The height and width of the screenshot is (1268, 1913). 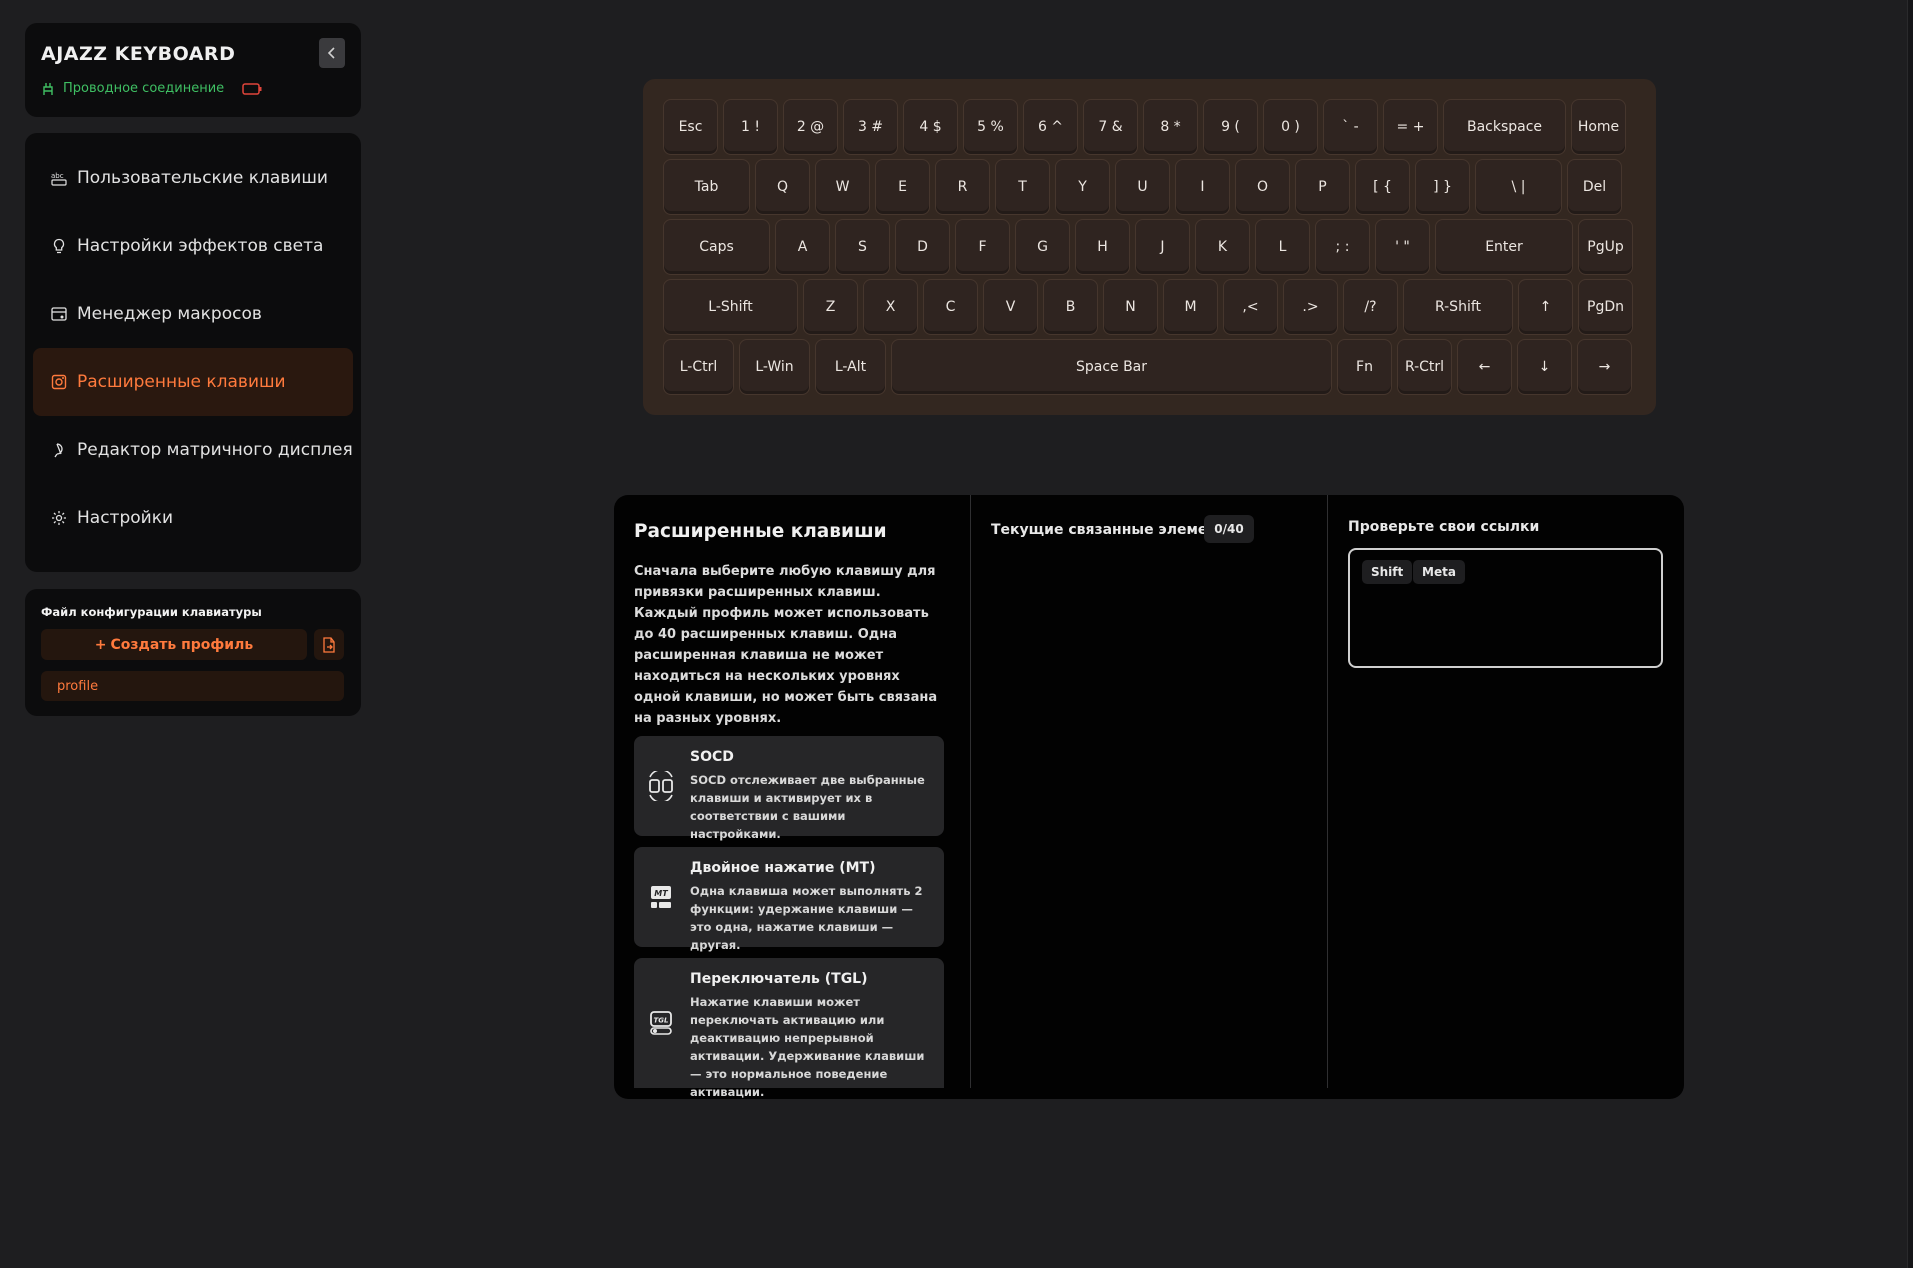 What do you see at coordinates (962, 187) in the screenshot?
I see `key-r: R` at bounding box center [962, 187].